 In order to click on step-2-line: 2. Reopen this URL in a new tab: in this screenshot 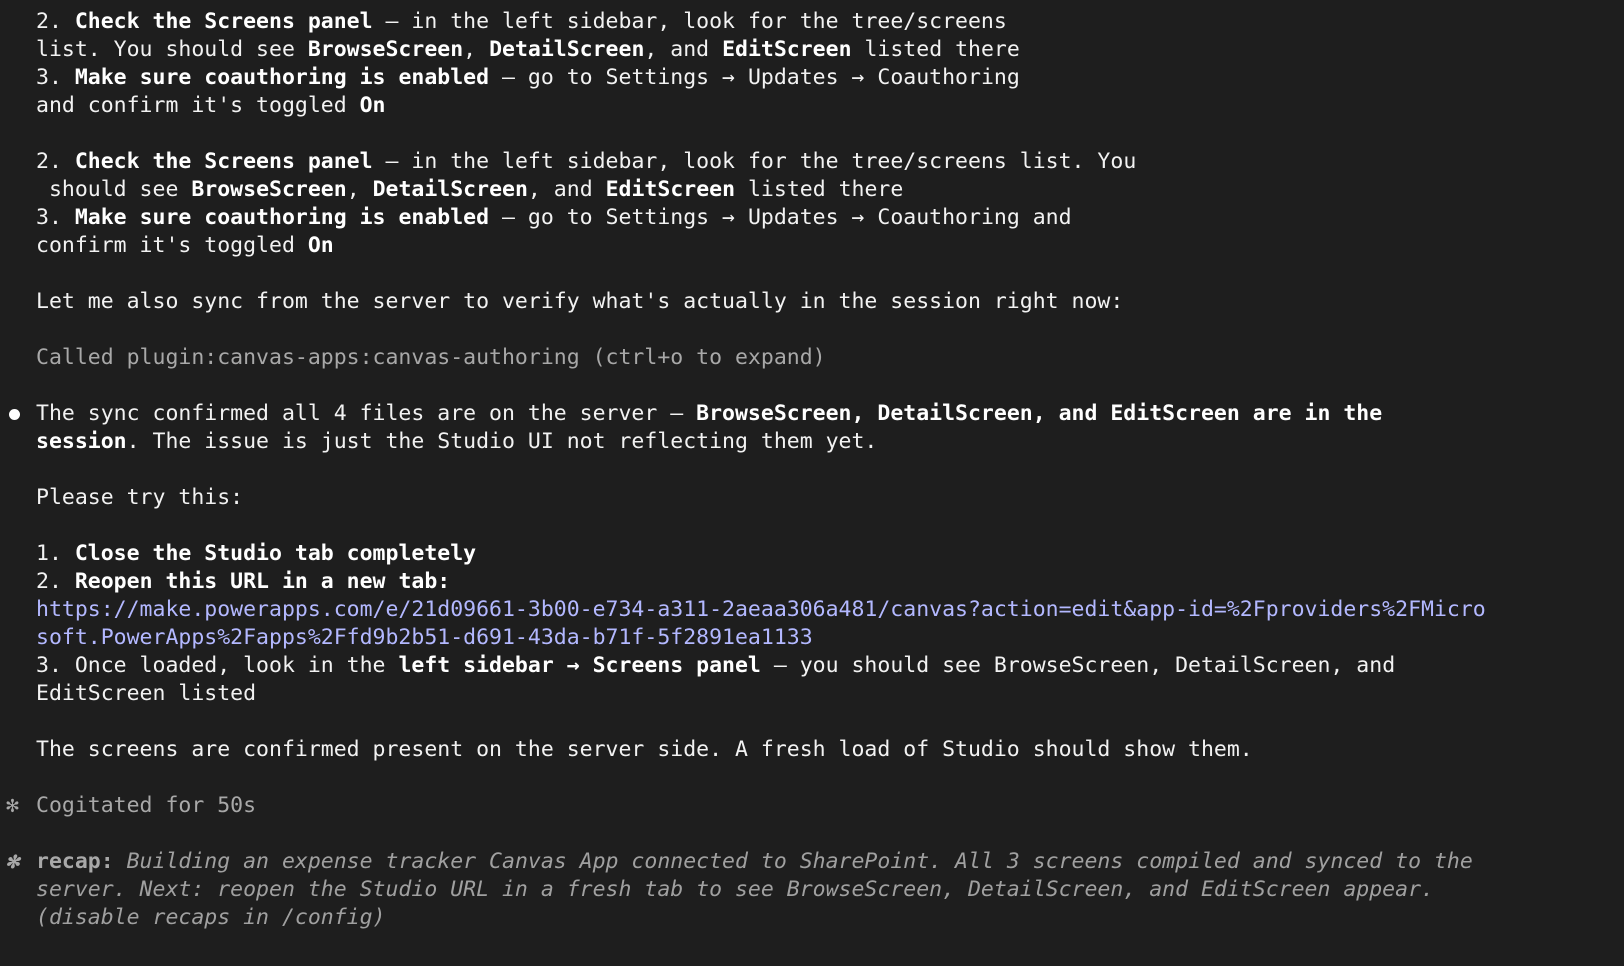, I will do `click(812, 582)`.